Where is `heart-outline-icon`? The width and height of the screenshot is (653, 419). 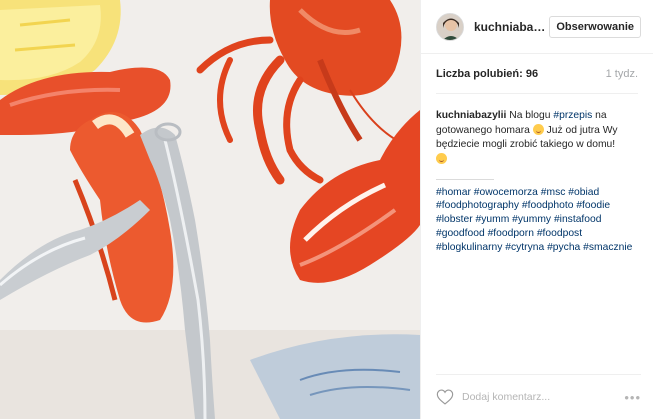
heart-outline-icon is located at coordinates (445, 397).